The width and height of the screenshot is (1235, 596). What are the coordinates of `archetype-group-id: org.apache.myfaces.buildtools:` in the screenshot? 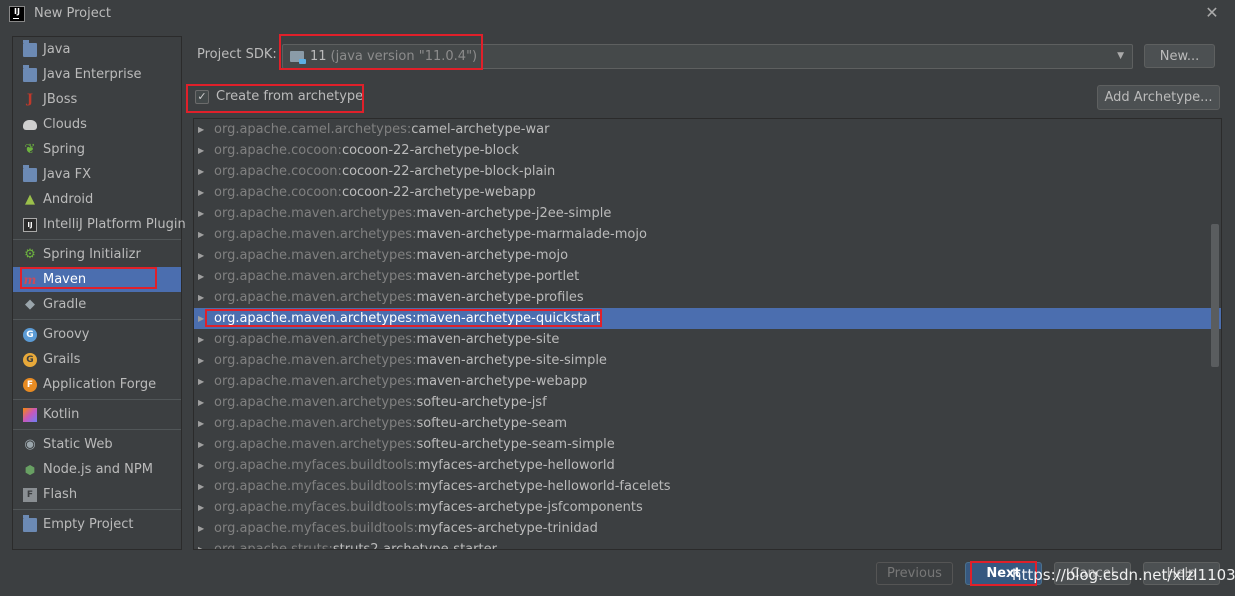 It's located at (316, 486).